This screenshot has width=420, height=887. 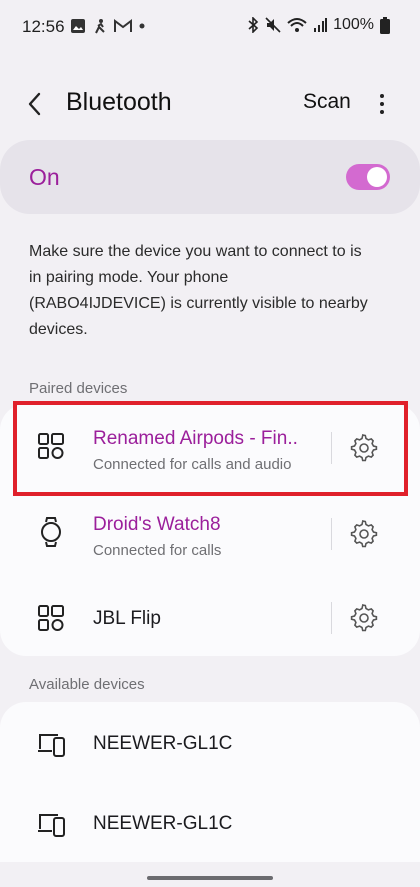 I want to click on gallery-icon, so click(x=78, y=26).